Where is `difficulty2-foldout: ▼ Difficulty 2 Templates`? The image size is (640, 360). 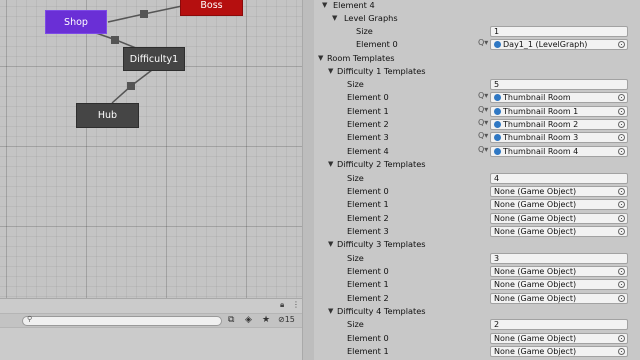
difficulty2-foldout: ▼ Difficulty 2 Templates is located at coordinates (477, 164).